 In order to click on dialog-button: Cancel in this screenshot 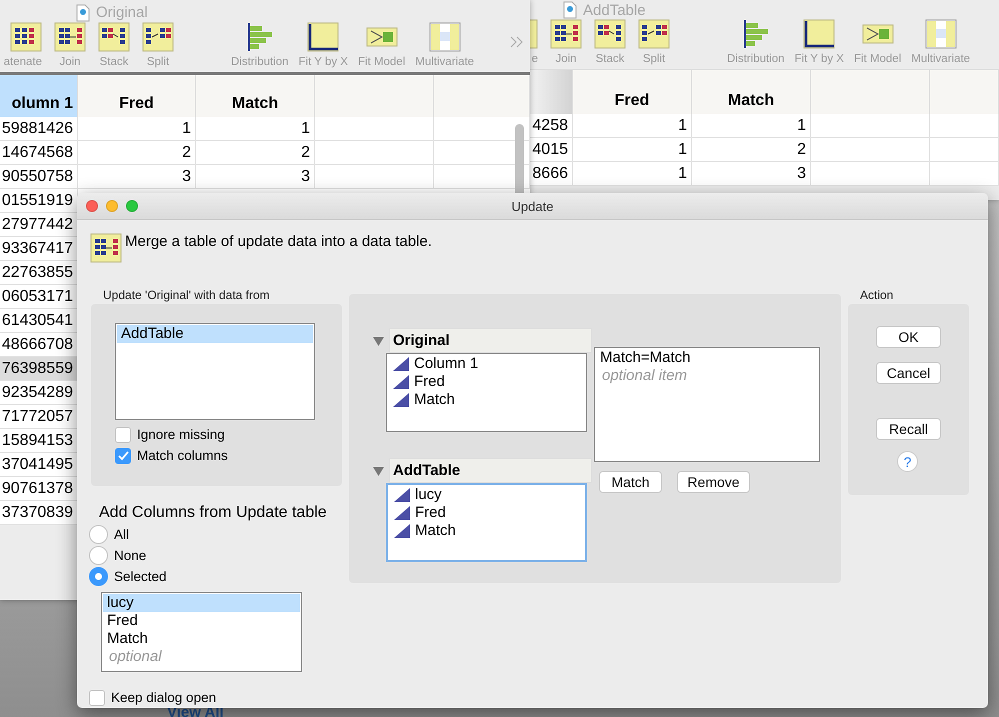, I will do `click(908, 373)`.